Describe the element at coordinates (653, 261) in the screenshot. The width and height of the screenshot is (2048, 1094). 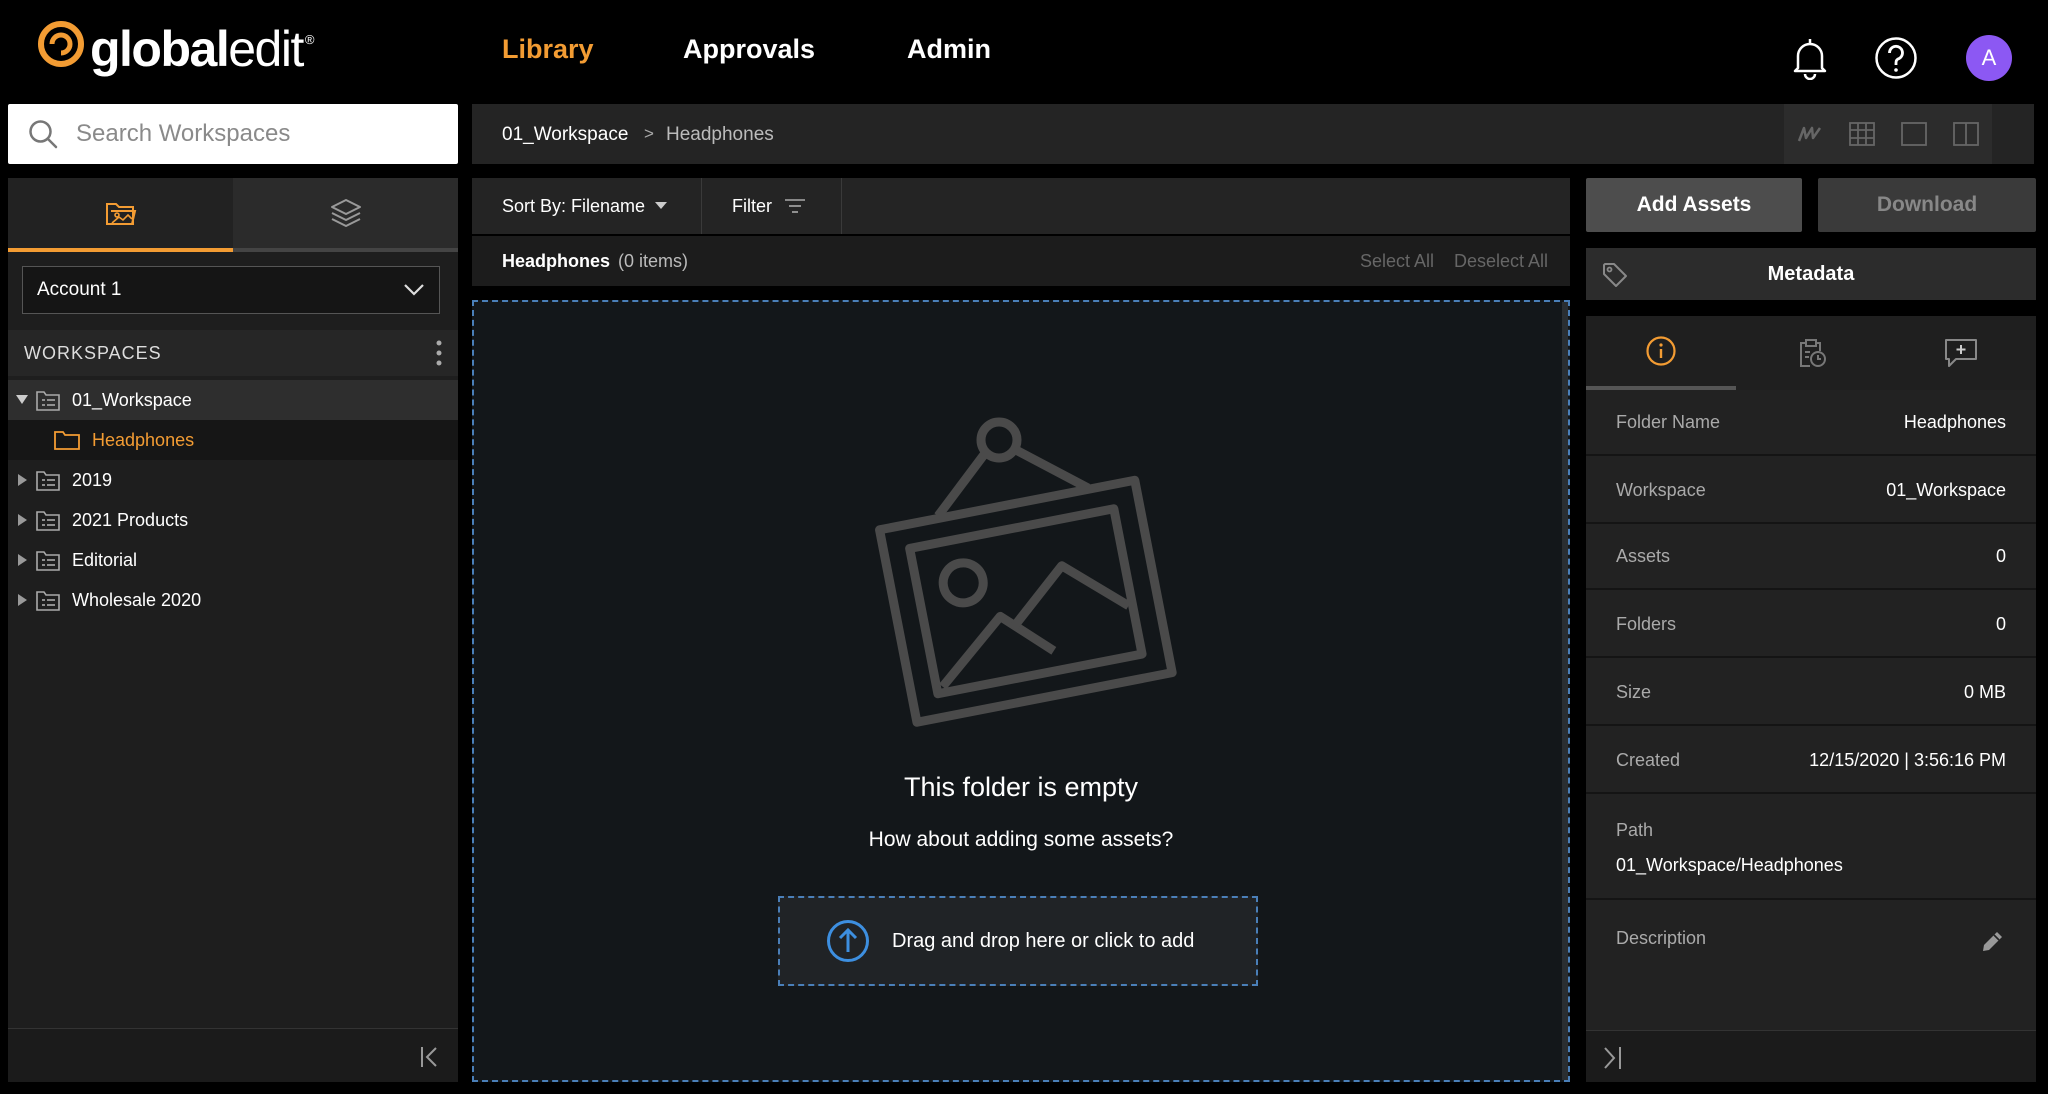
I see `item-count: (0 items)` at that location.